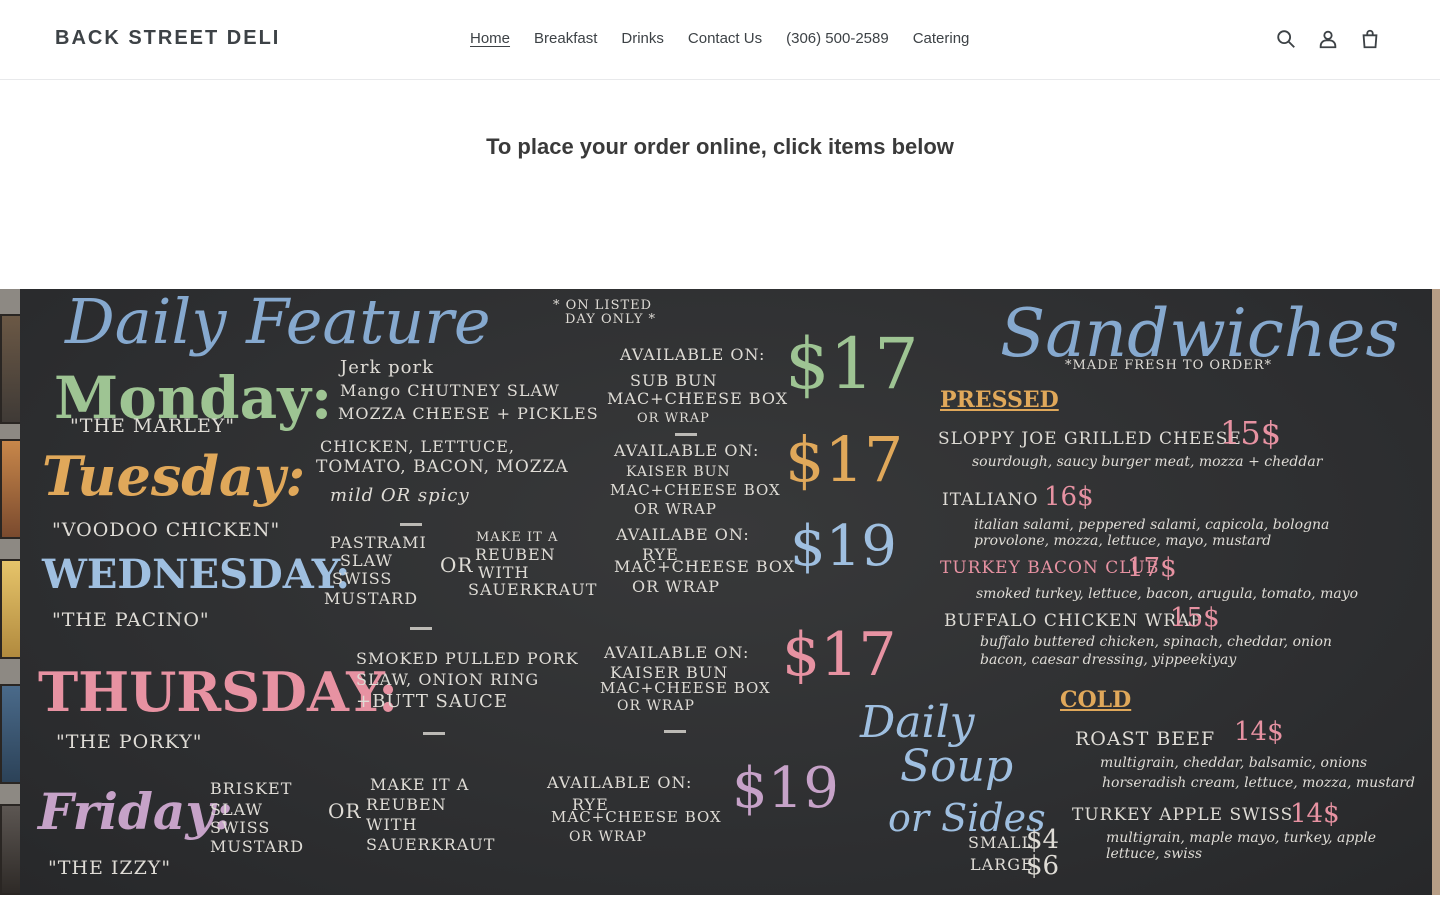  What do you see at coordinates (967, 818) in the screenshot?
I see `soup-title: or Sides` at bounding box center [967, 818].